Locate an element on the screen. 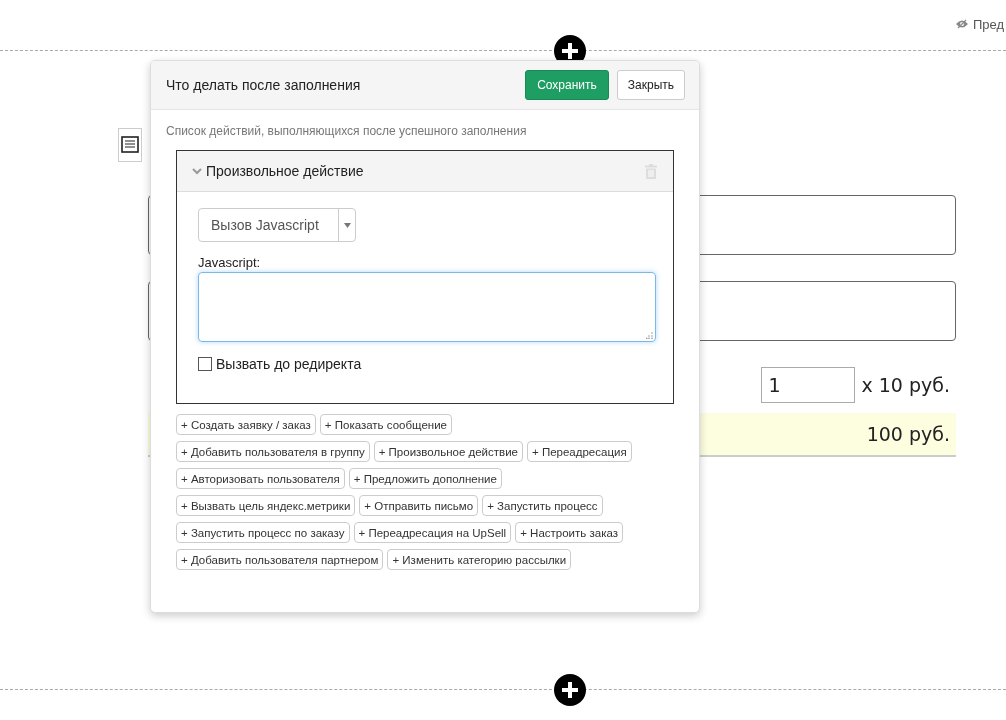 The height and width of the screenshot is (720, 1006). preview-link: Пред is located at coordinates (979, 24).